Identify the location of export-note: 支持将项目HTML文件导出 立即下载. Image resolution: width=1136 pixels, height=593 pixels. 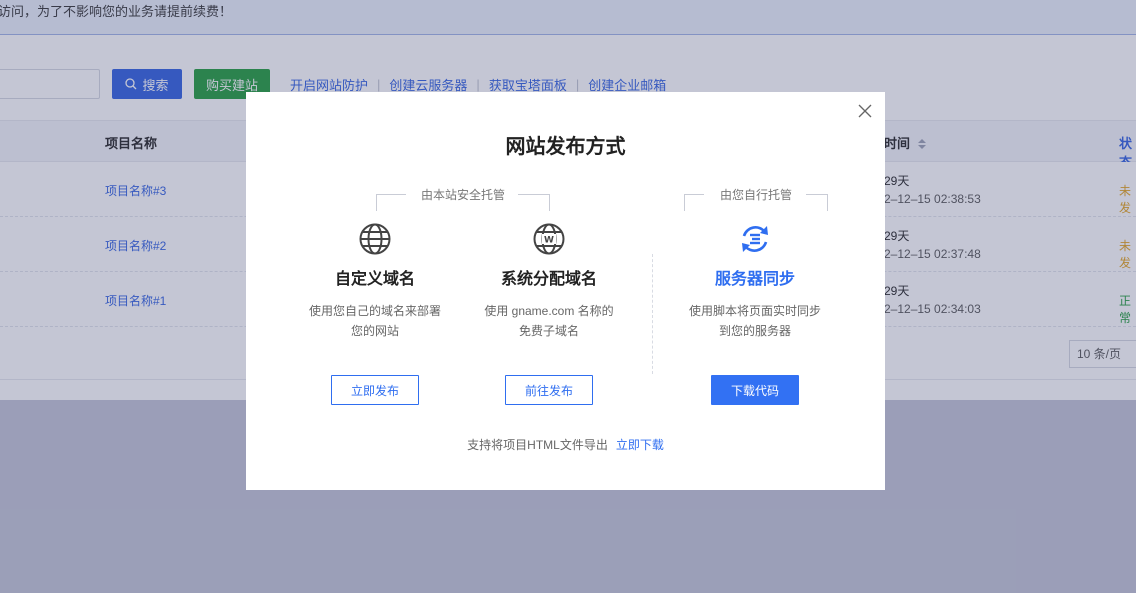
(565, 444).